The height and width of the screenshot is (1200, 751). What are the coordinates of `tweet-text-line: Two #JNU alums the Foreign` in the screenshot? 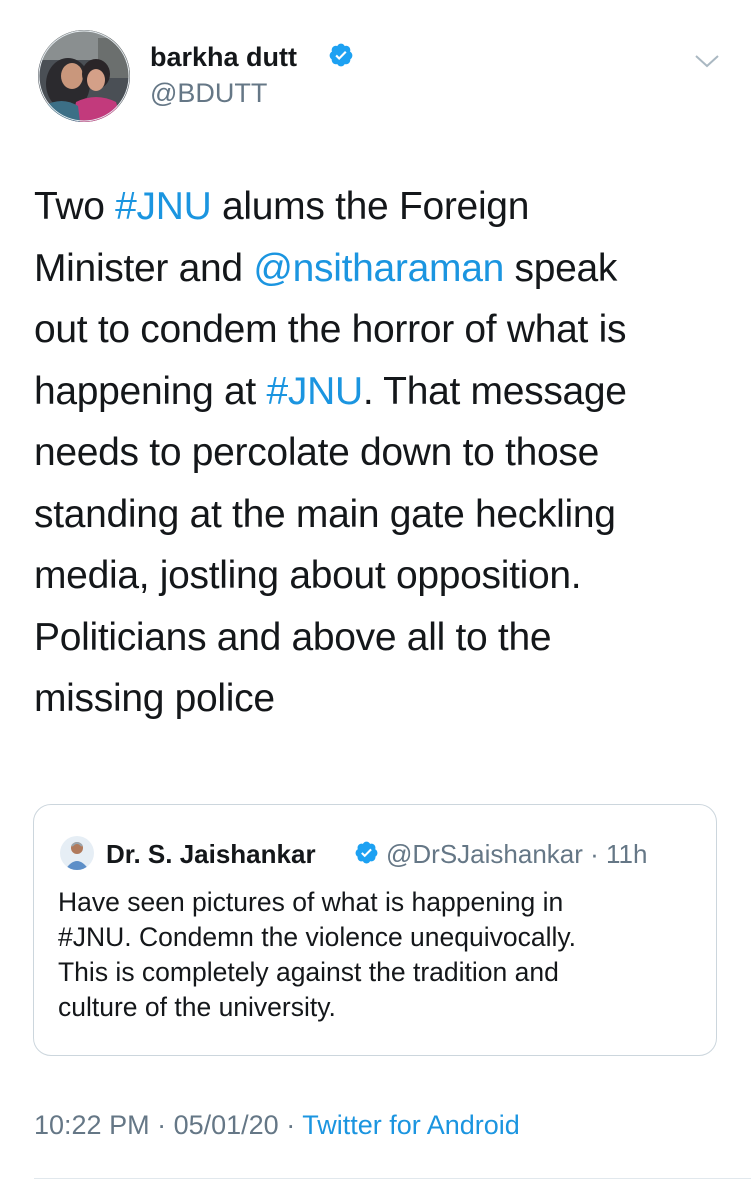 It's located at (379, 207).